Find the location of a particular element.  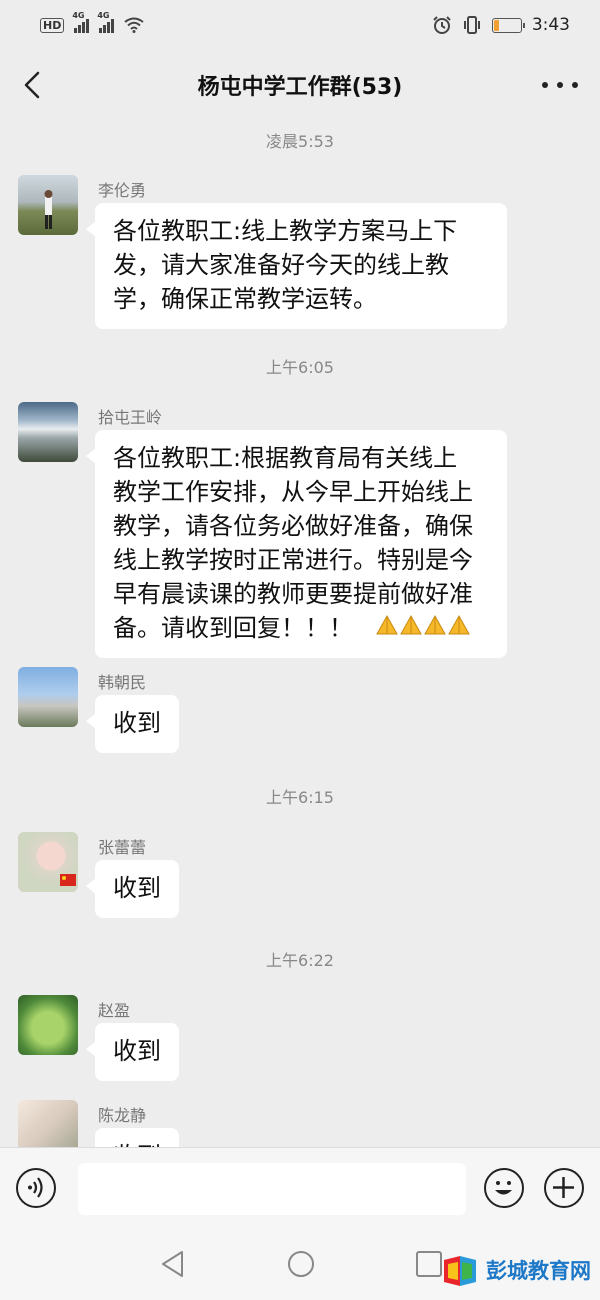

sender-name: 赵盈 is located at coordinates (114, 1010).